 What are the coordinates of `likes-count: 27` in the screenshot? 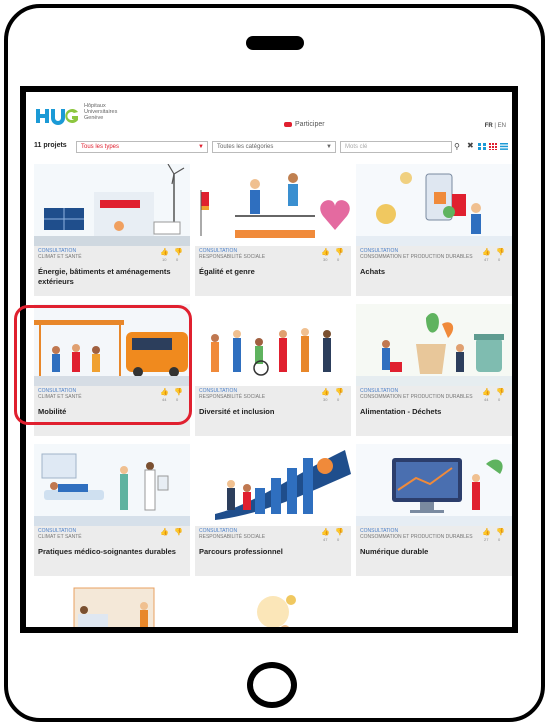 It's located at (486, 539).